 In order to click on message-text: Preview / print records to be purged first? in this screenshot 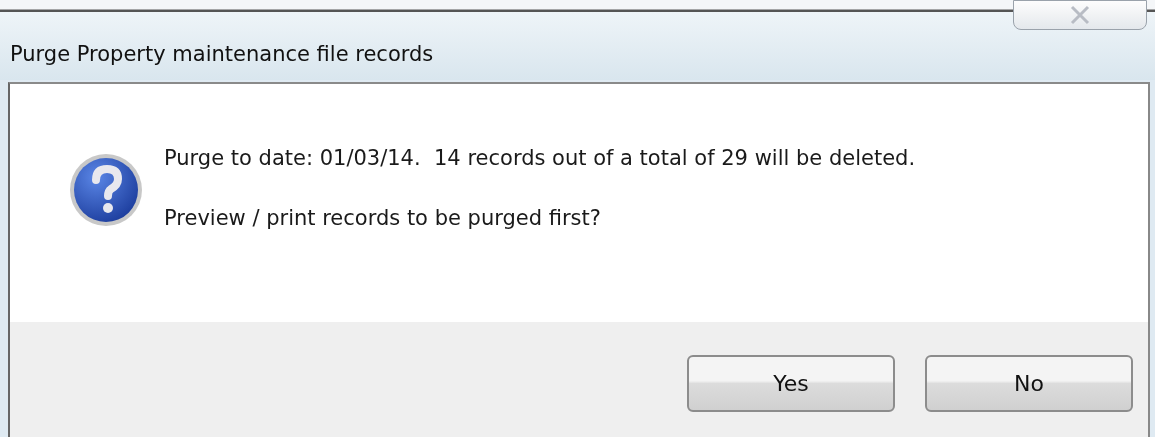, I will do `click(383, 218)`.